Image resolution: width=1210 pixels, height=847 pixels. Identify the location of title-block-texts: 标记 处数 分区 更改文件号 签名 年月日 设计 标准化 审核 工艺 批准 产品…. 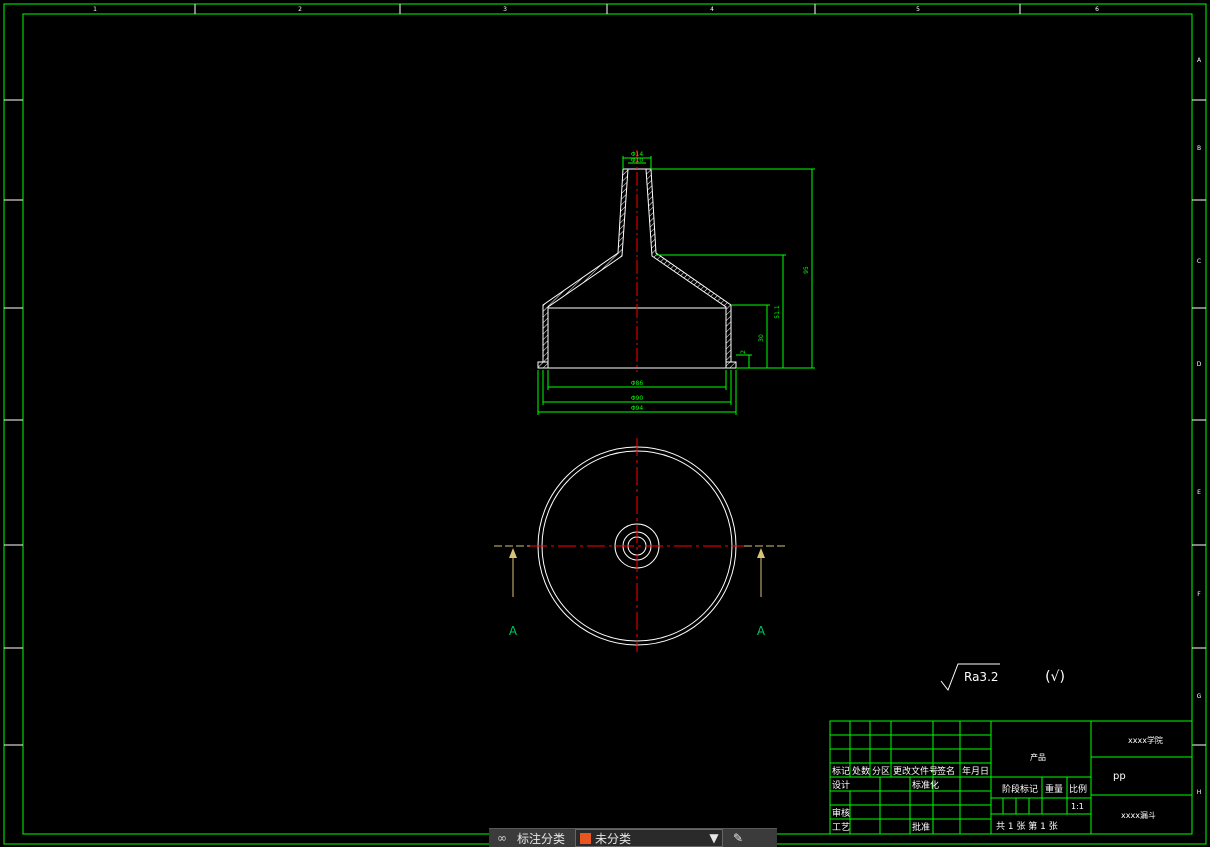
(997, 784).